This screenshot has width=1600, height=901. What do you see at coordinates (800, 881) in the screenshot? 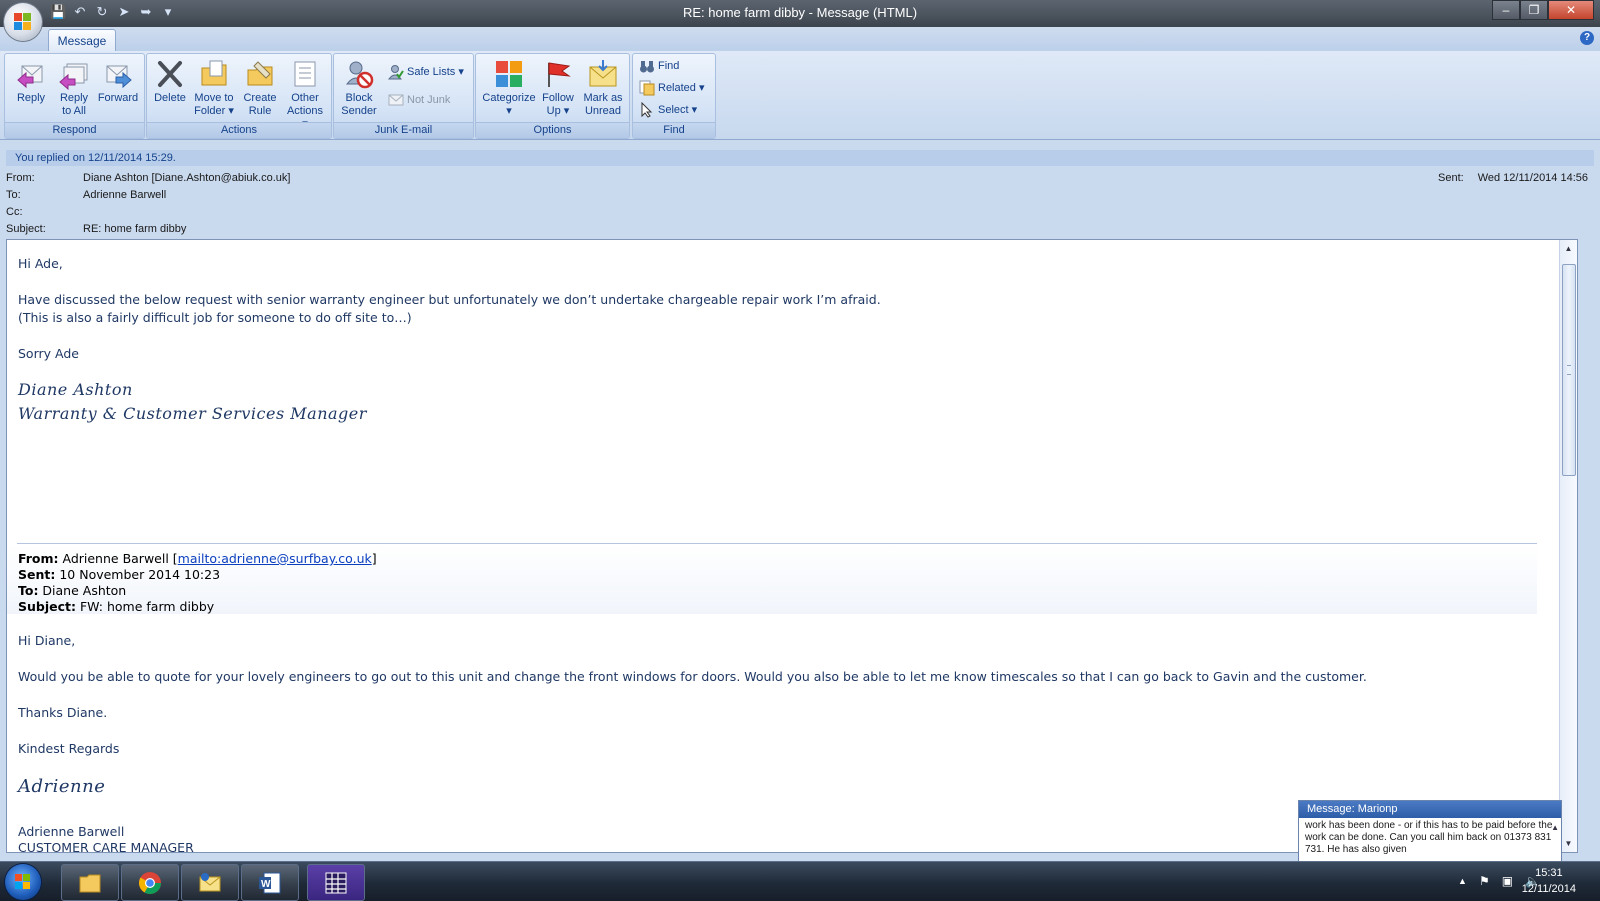
I see `taskbar: W ▲ ⚑ ▣ 🔈 15:31 12/11/2014` at bounding box center [800, 881].